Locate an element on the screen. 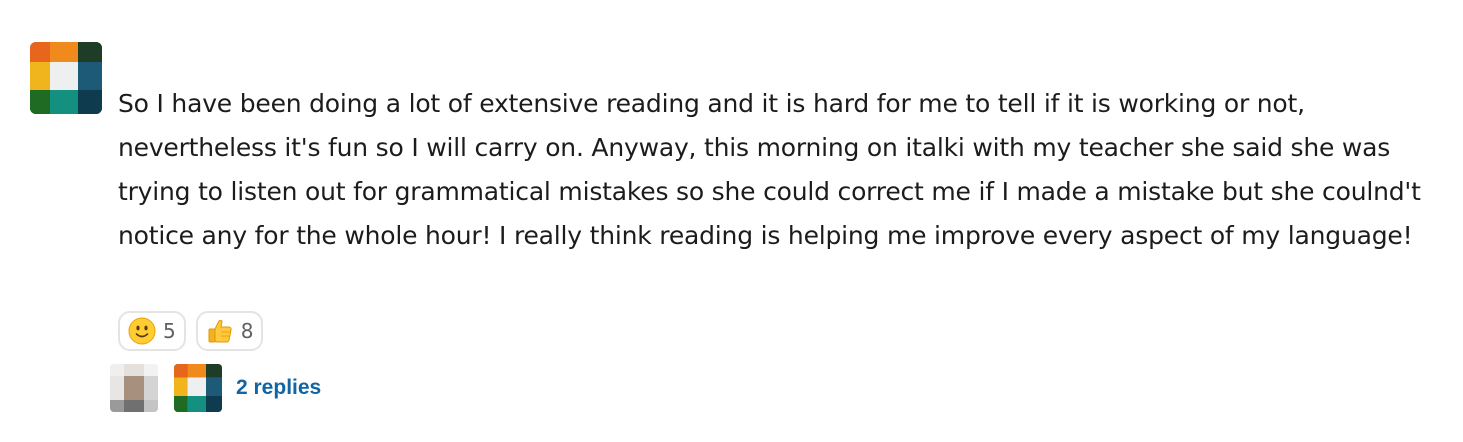 This screenshot has width=1463, height=442. pixelated-avatar-icon is located at coordinates (134, 388).